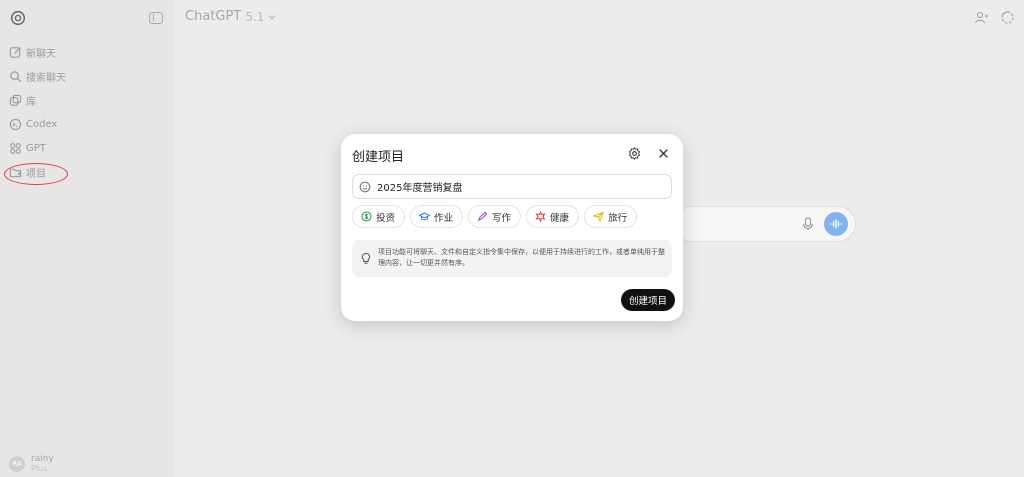  Describe the element at coordinates (17, 463) in the screenshot. I see `avatar: RA` at that location.